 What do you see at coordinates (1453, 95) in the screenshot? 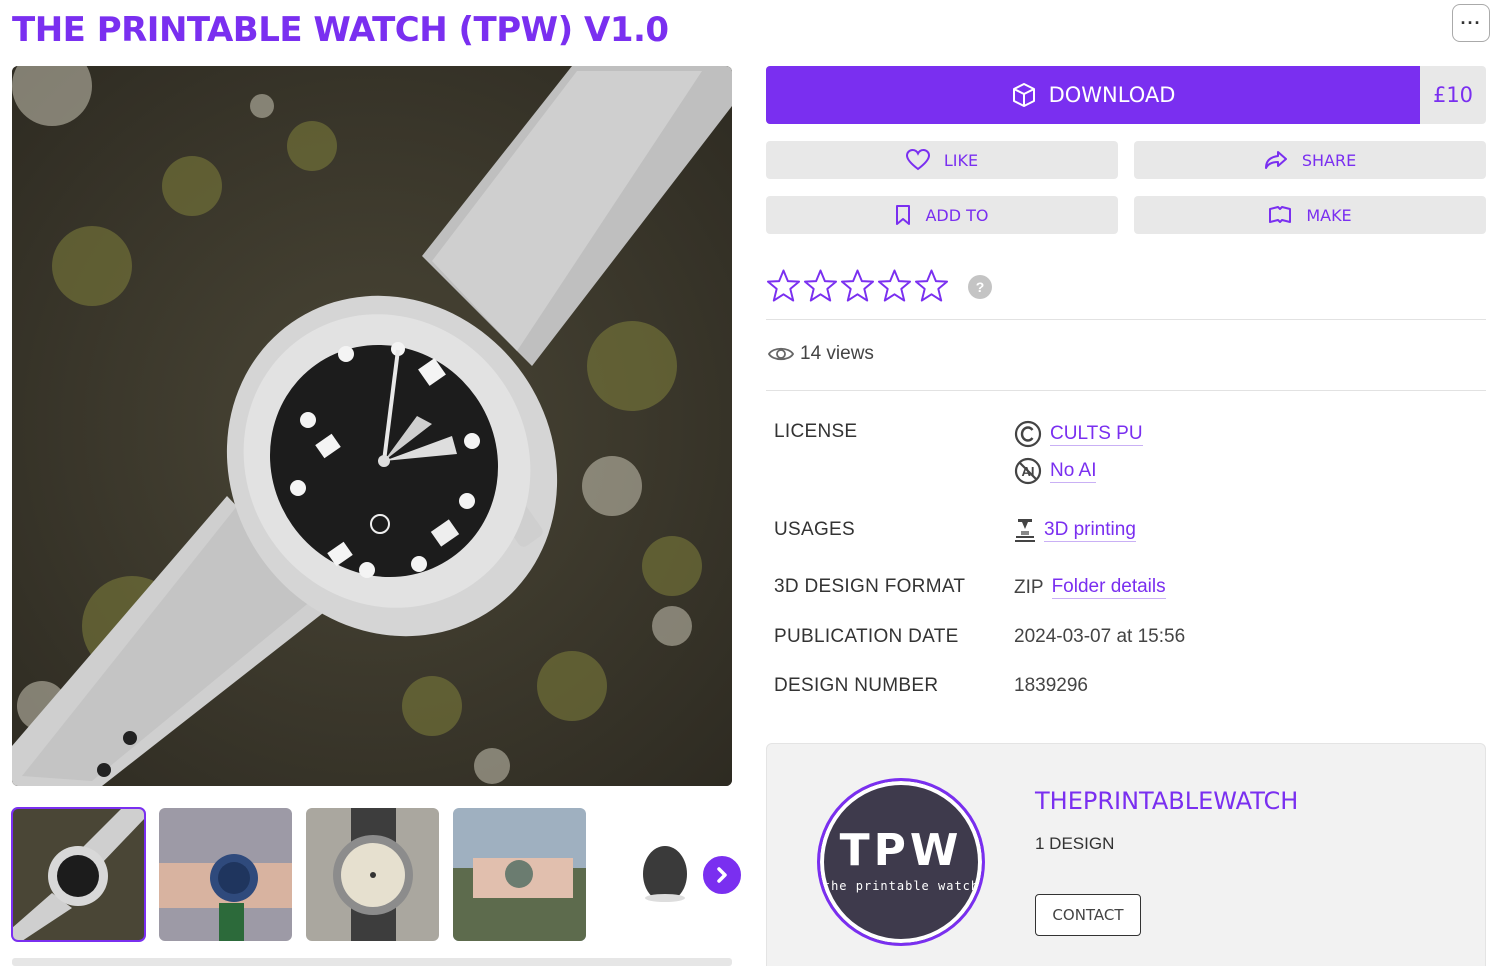
I see `price-badge: £10` at bounding box center [1453, 95].